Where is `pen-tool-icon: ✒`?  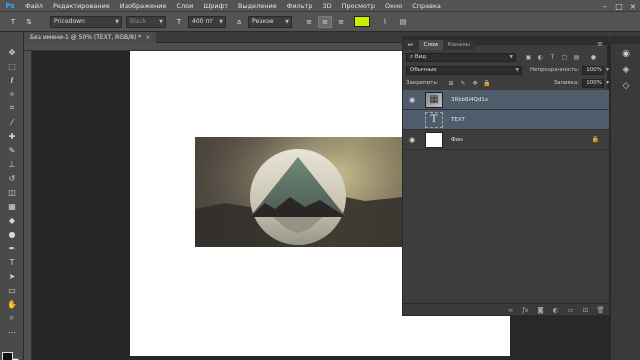 pen-tool-icon: ✒ is located at coordinates (12, 248).